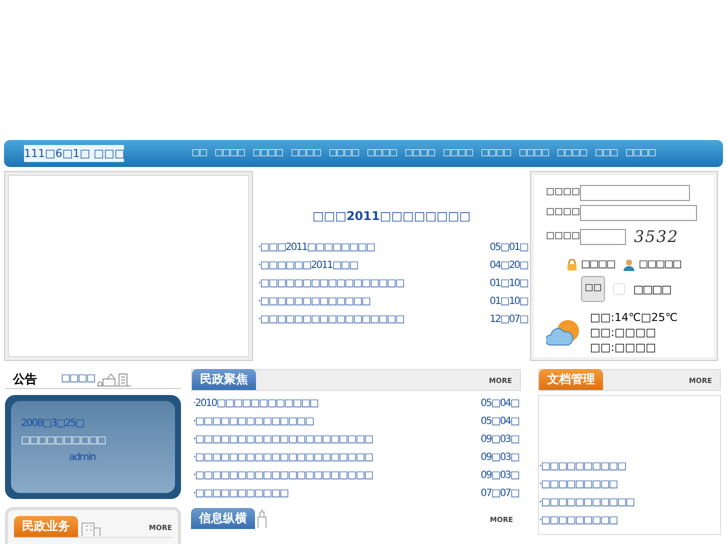 This screenshot has width=727, height=545. What do you see at coordinates (564, 332) in the screenshot?
I see `cloudy-sun-icon` at bounding box center [564, 332].